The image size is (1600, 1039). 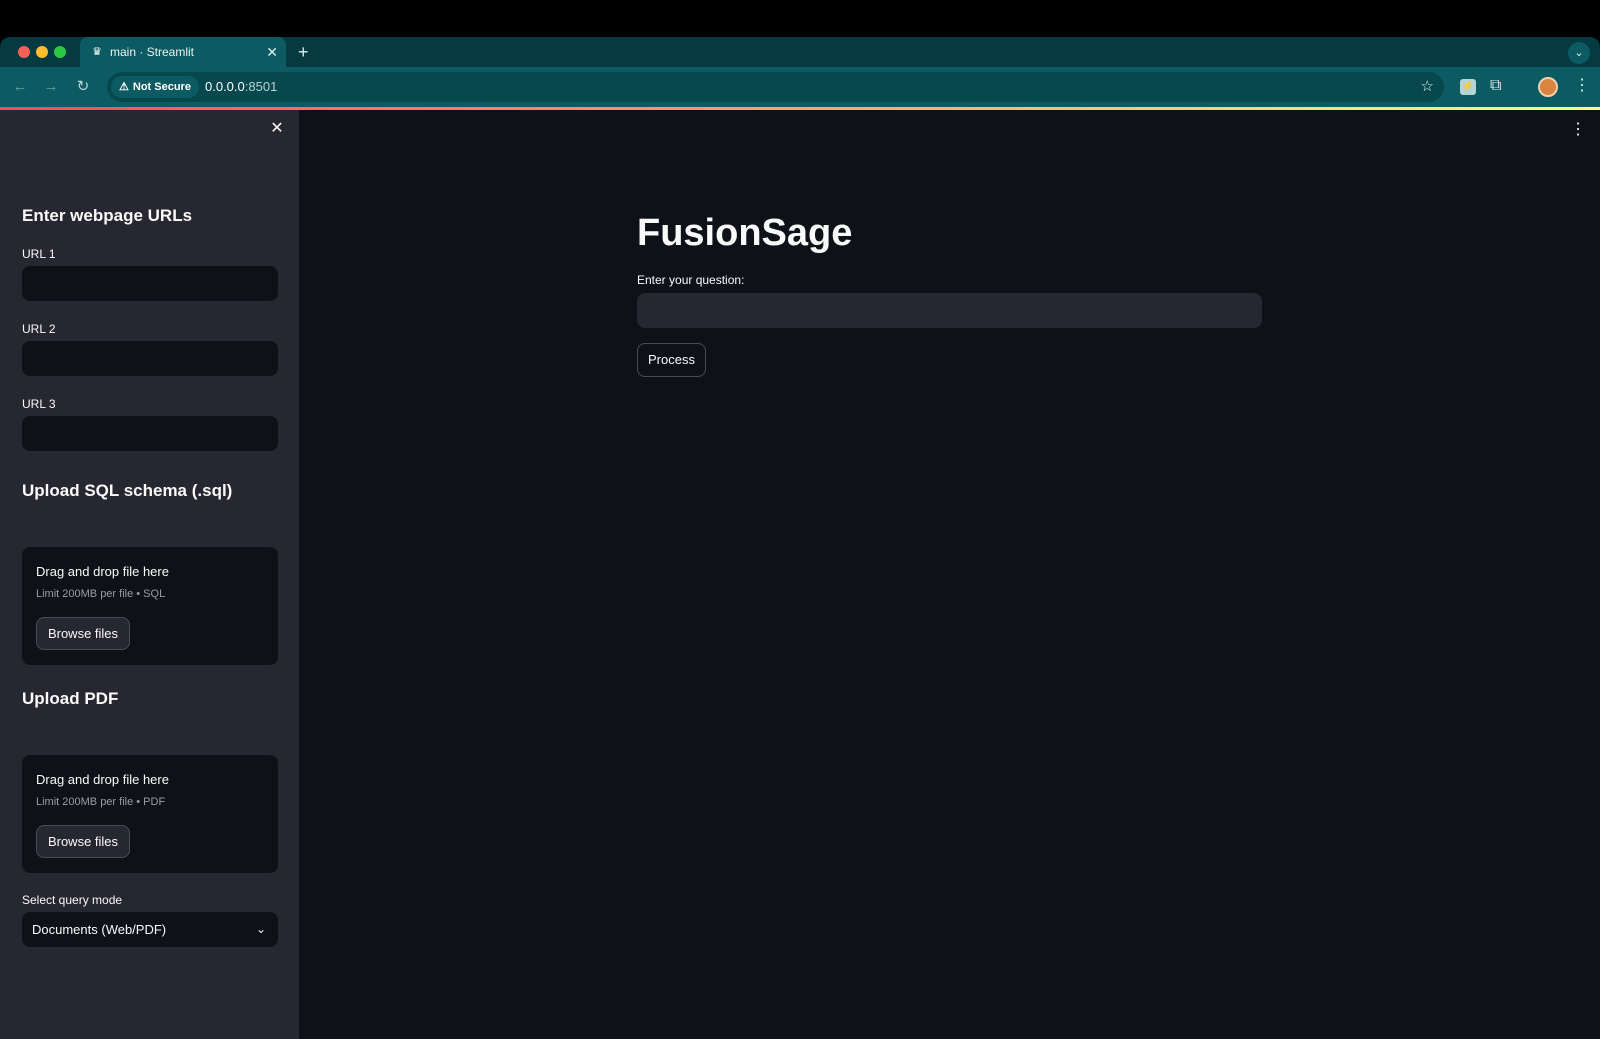 What do you see at coordinates (97, 52) in the screenshot?
I see `streamlit-favicon-icon: ♛` at bounding box center [97, 52].